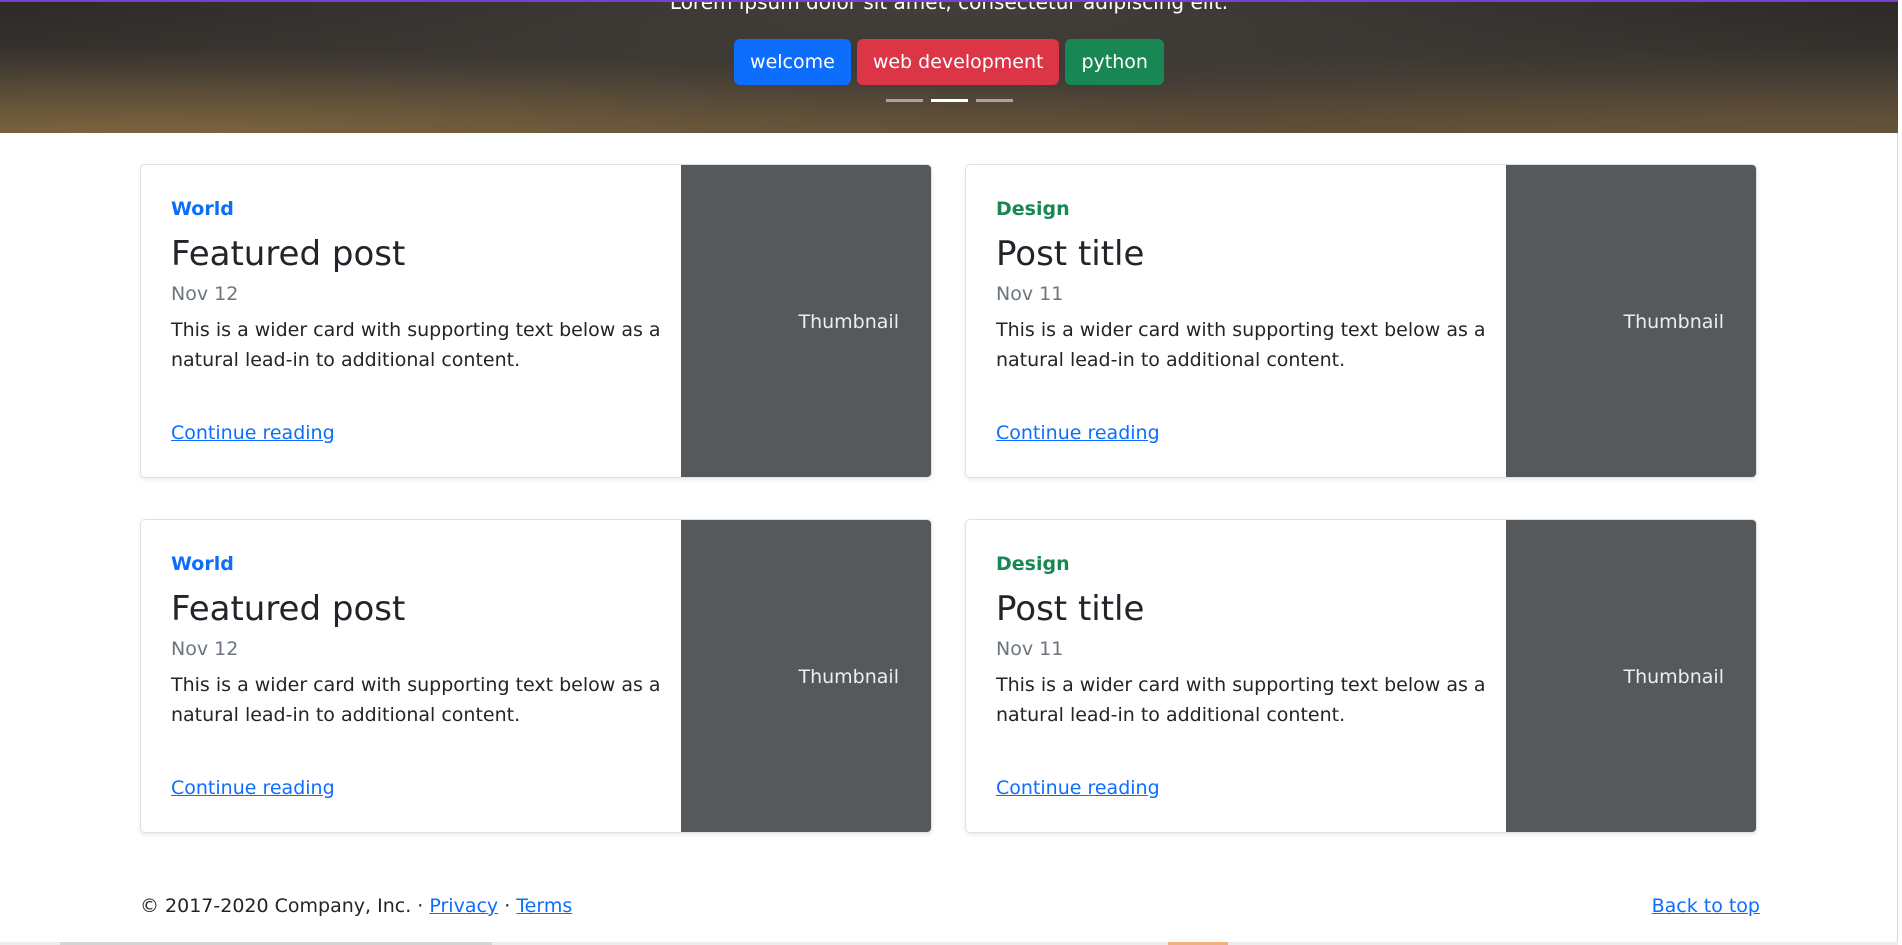 This screenshot has width=1902, height=945. I want to click on back-to-top-link: Back to top, so click(1706, 906).